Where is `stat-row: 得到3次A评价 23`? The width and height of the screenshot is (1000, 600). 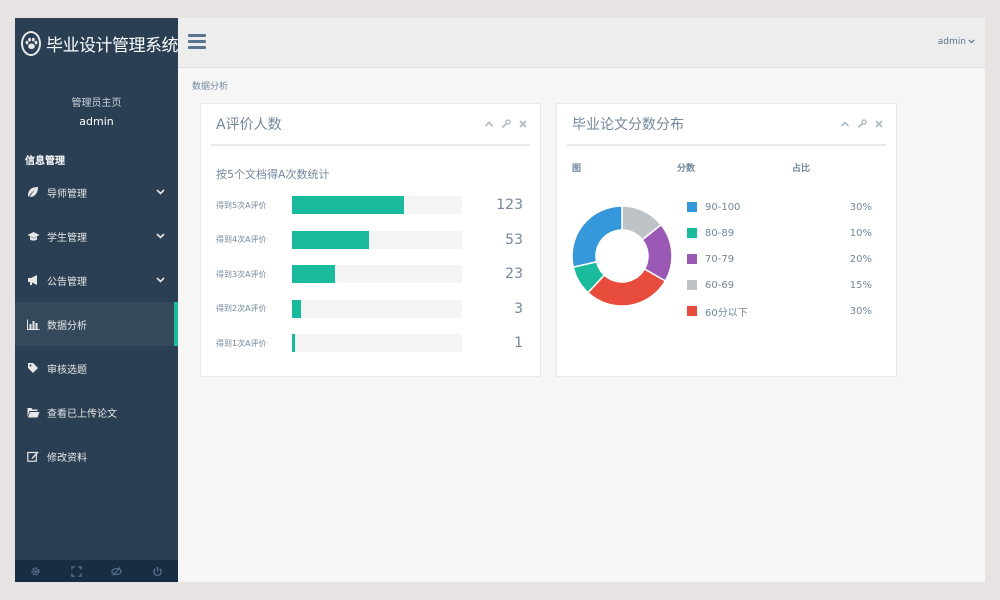
stat-row: 得到3次A评价 23 is located at coordinates (370, 274).